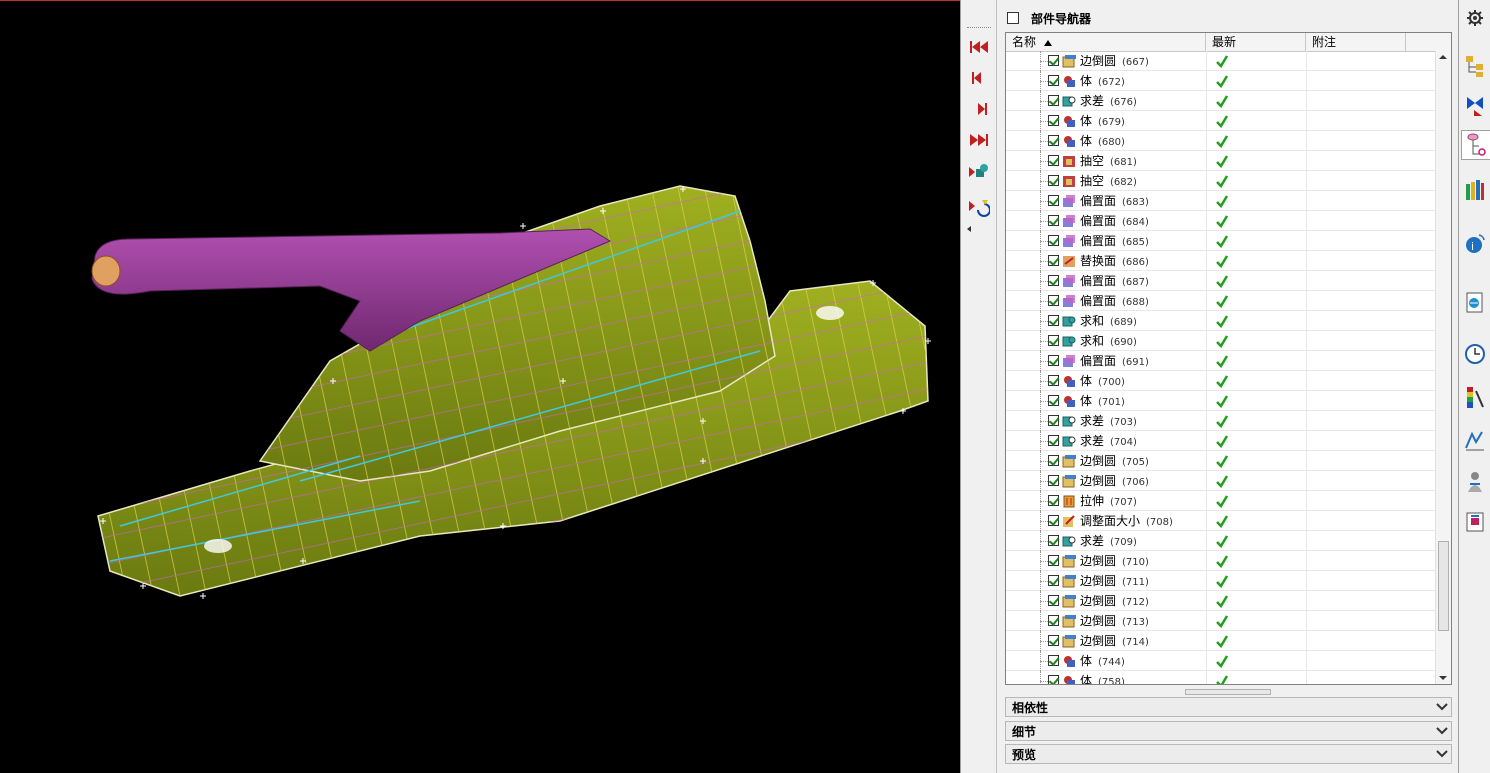 The height and width of the screenshot is (773, 1490). I want to click on feature-name-cell: 边倒圆 (712), so click(1106, 601).